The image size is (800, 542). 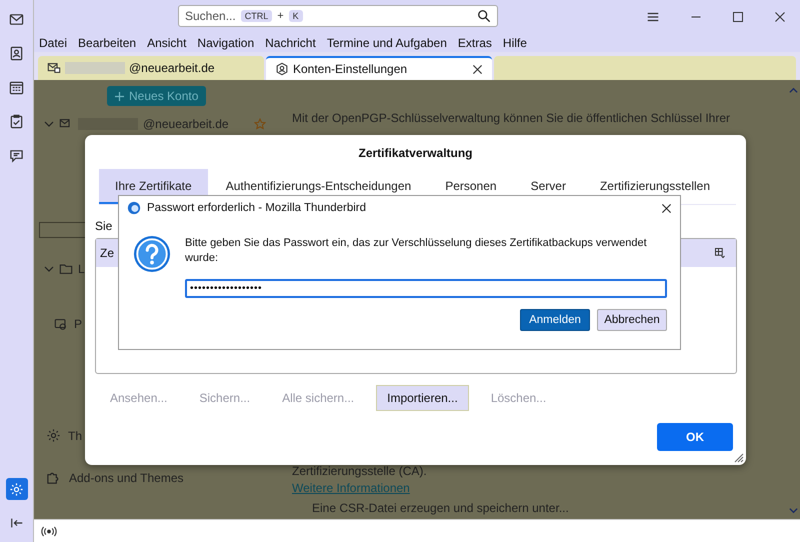 I want to click on intro-text: Mit der OpenPGP-Schlüsselverwaltung können Sie die öffentlichen Schlüssel Ihrer, so click(x=512, y=118).